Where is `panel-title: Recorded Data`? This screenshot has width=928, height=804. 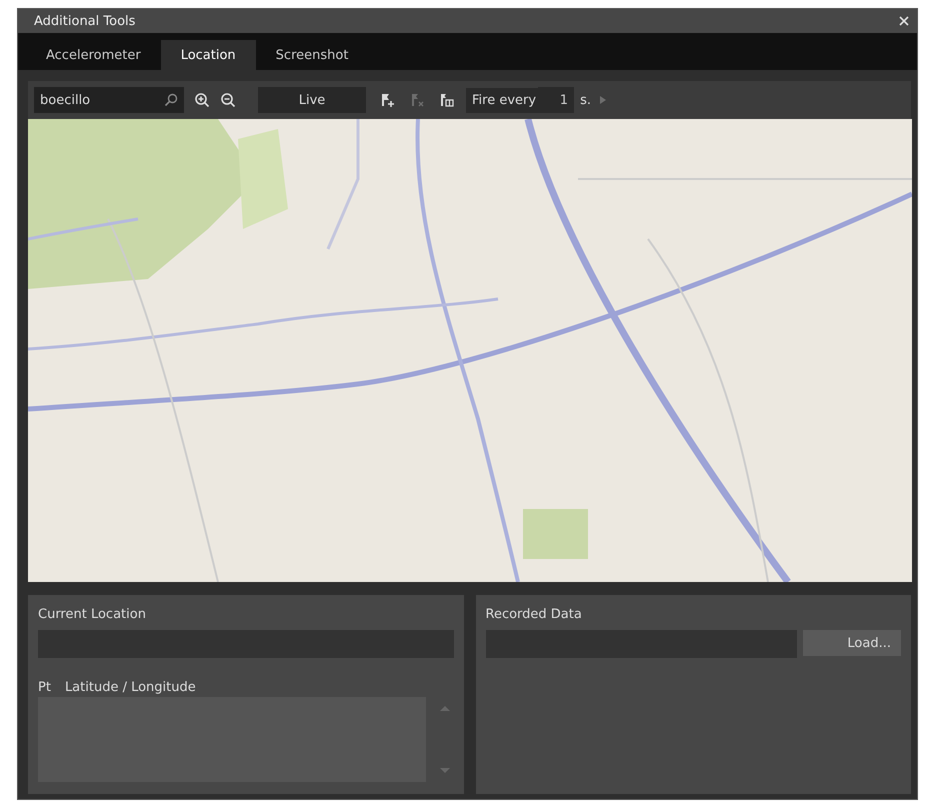
panel-title: Recorded Data is located at coordinates (534, 614).